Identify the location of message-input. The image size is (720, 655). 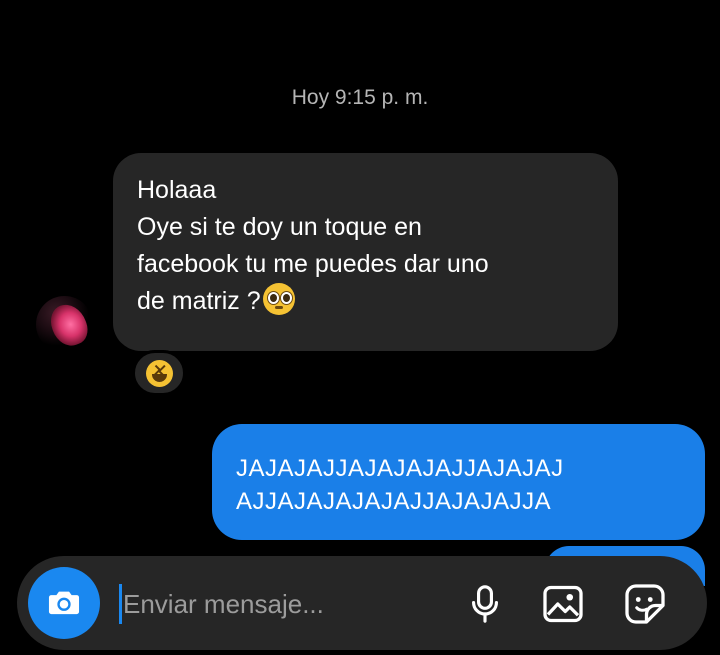
(271, 604).